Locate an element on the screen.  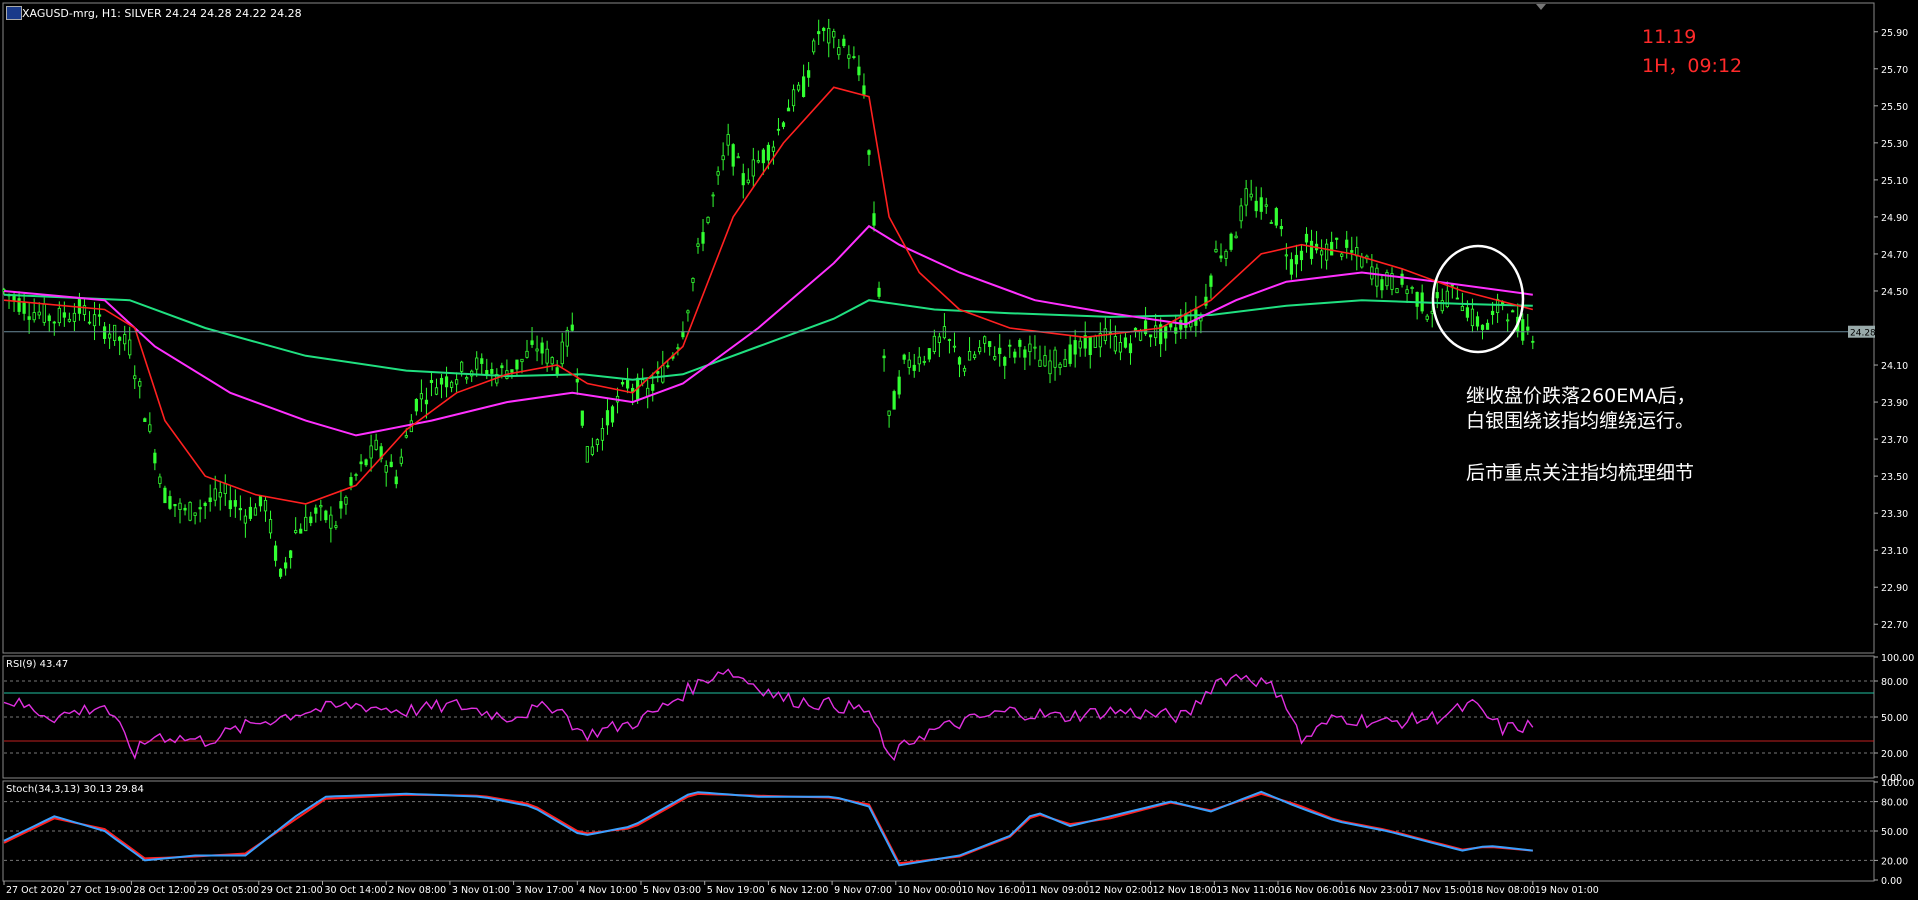
time-tick-label: 12 Nov 02:00 is located at coordinates (1121, 890).